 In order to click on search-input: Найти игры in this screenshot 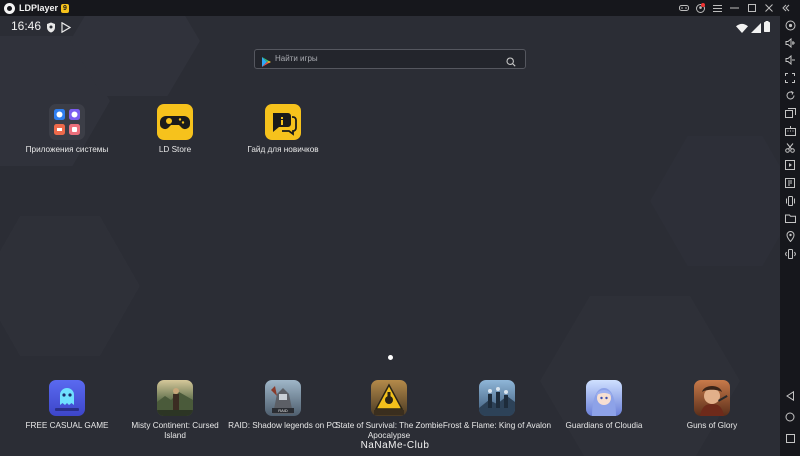, I will do `click(390, 59)`.